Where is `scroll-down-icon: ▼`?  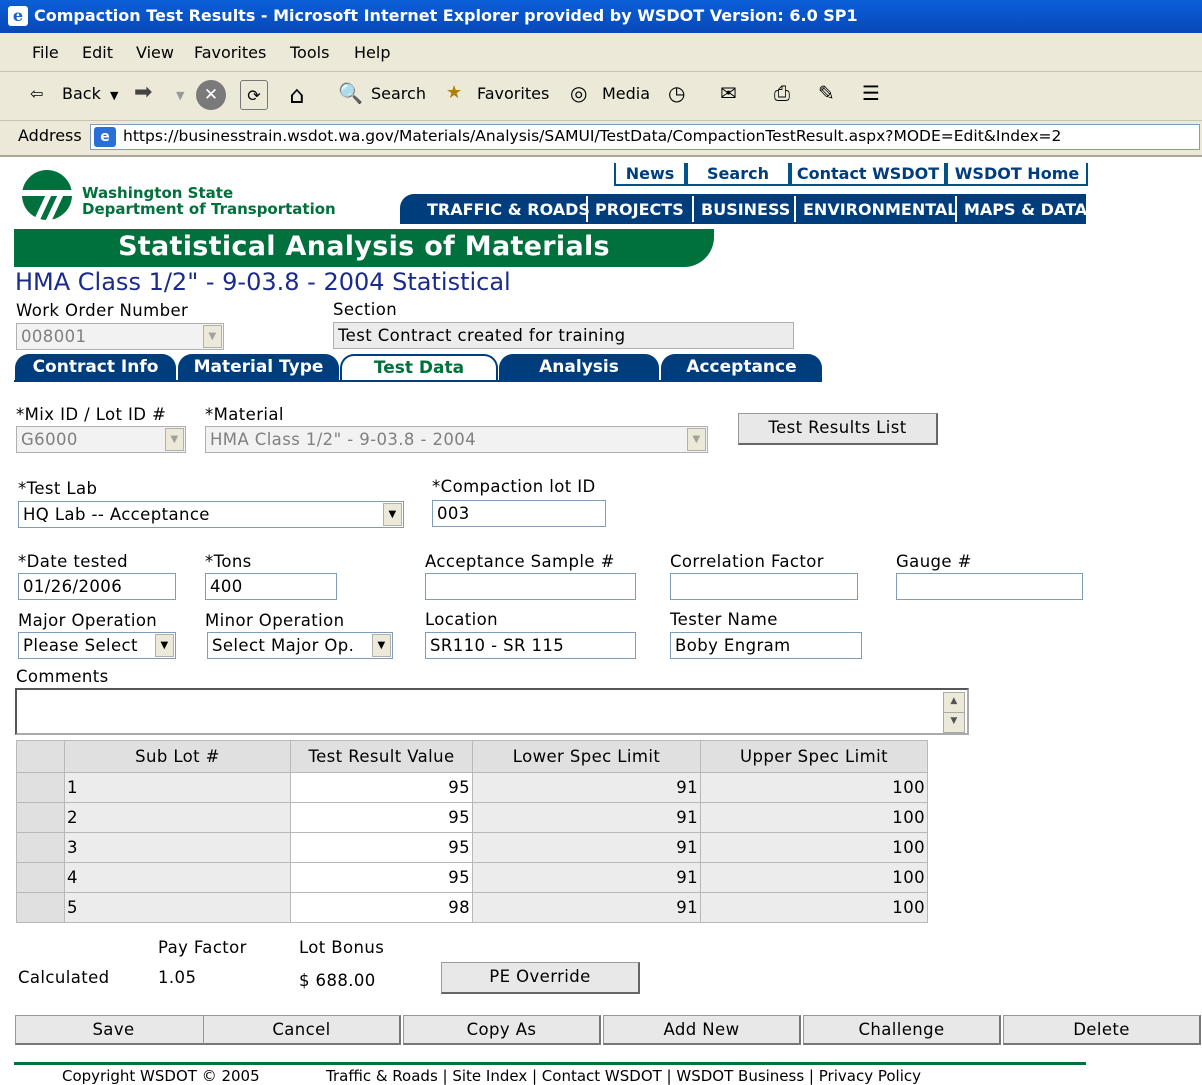
scroll-down-icon: ▼ is located at coordinates (954, 722).